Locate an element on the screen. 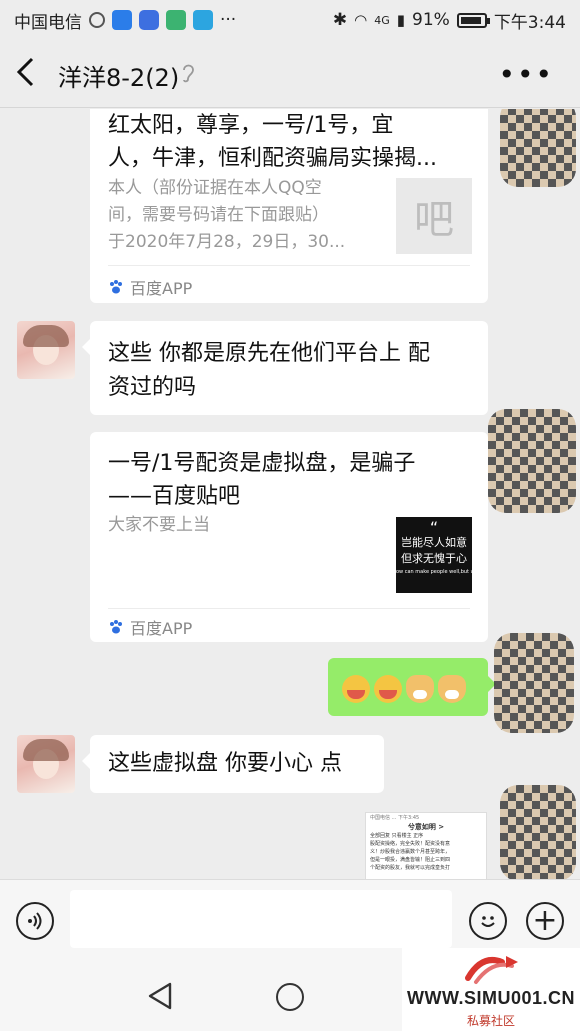 The width and height of the screenshot is (580, 1031). shot-body-line: 个配资的股友，我就可以完成皇负打 is located at coordinates (410, 868).